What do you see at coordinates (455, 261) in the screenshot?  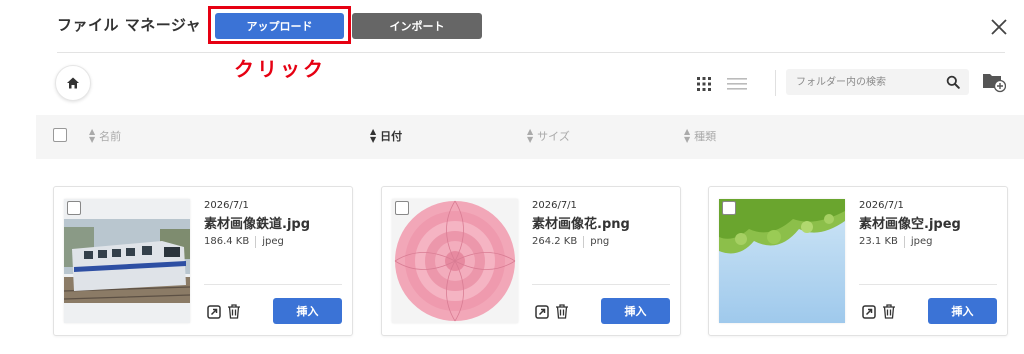 I see `file-thumbnail-flower` at bounding box center [455, 261].